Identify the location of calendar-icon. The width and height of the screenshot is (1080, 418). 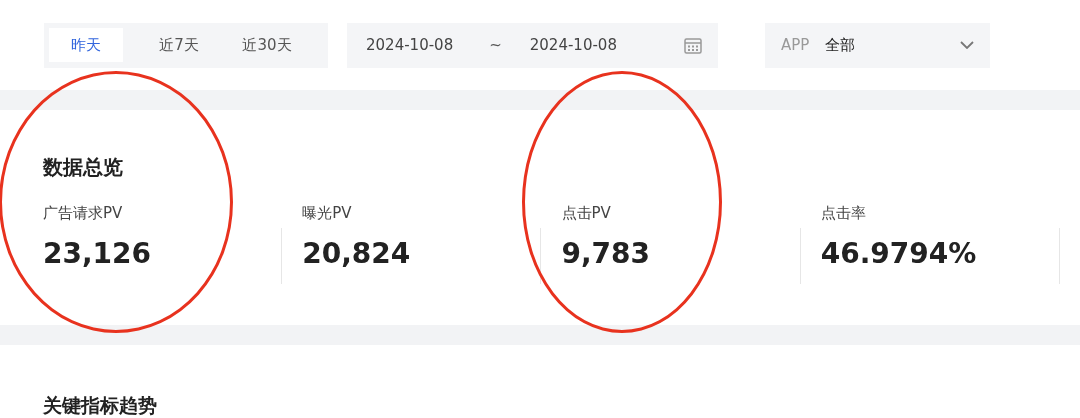
(693, 45).